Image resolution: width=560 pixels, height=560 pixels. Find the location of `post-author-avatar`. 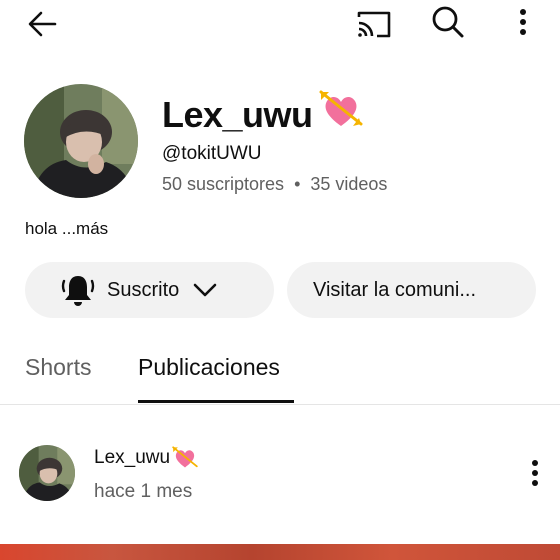

post-author-avatar is located at coordinates (47, 473).